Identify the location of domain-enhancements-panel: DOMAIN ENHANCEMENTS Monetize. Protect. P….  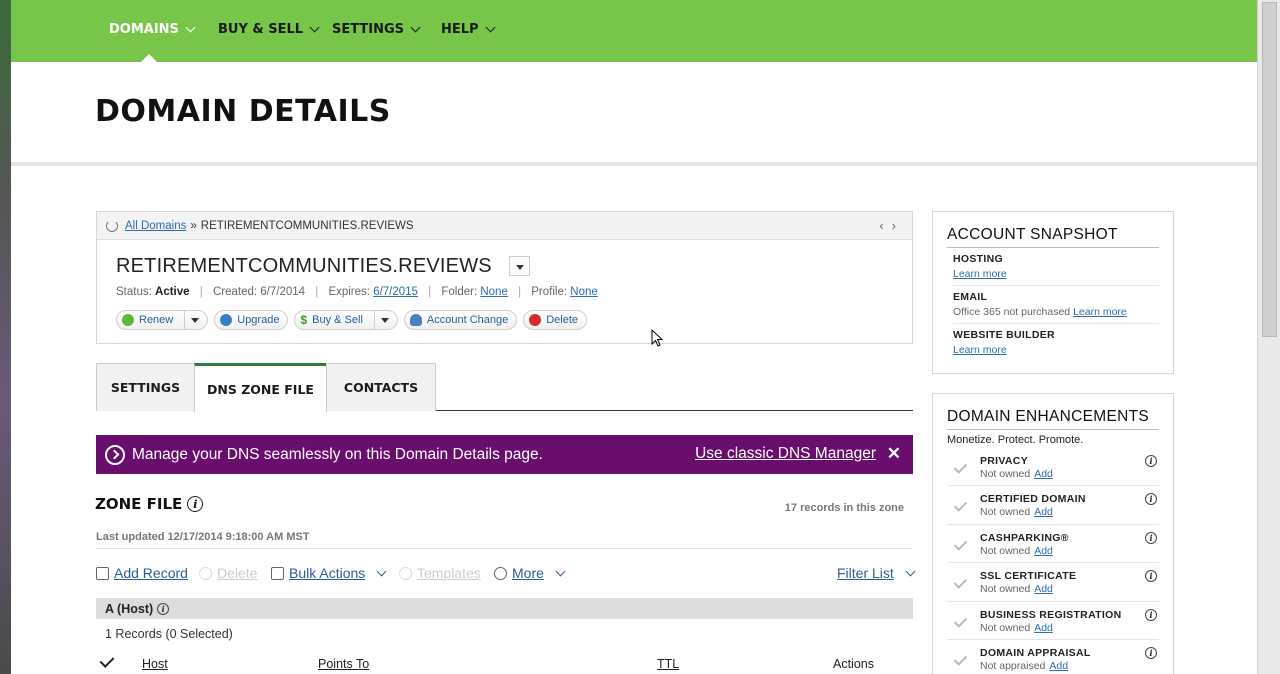
(1053, 533).